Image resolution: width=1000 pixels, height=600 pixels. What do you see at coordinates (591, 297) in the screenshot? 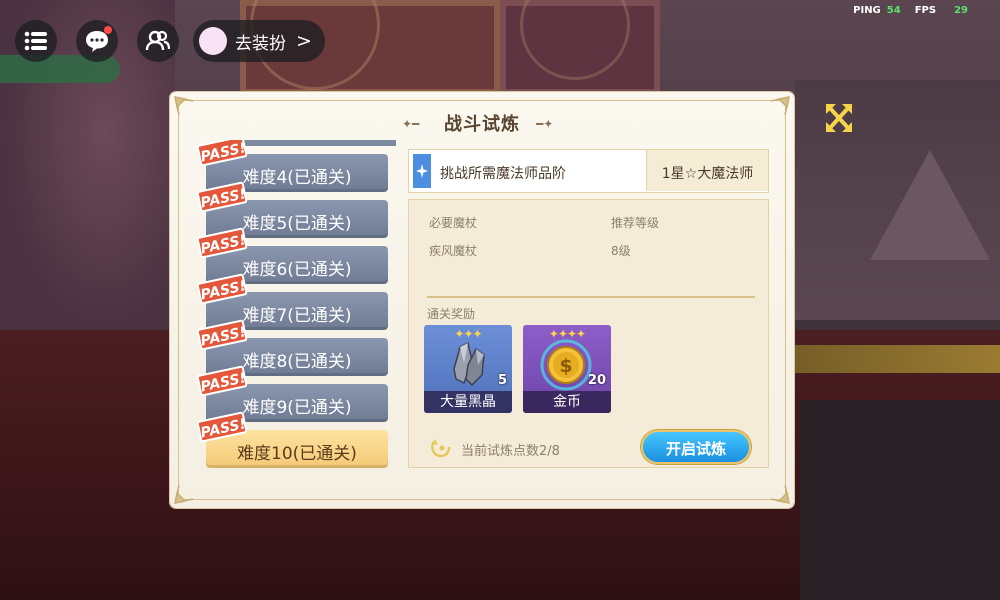
I see `divider` at bounding box center [591, 297].